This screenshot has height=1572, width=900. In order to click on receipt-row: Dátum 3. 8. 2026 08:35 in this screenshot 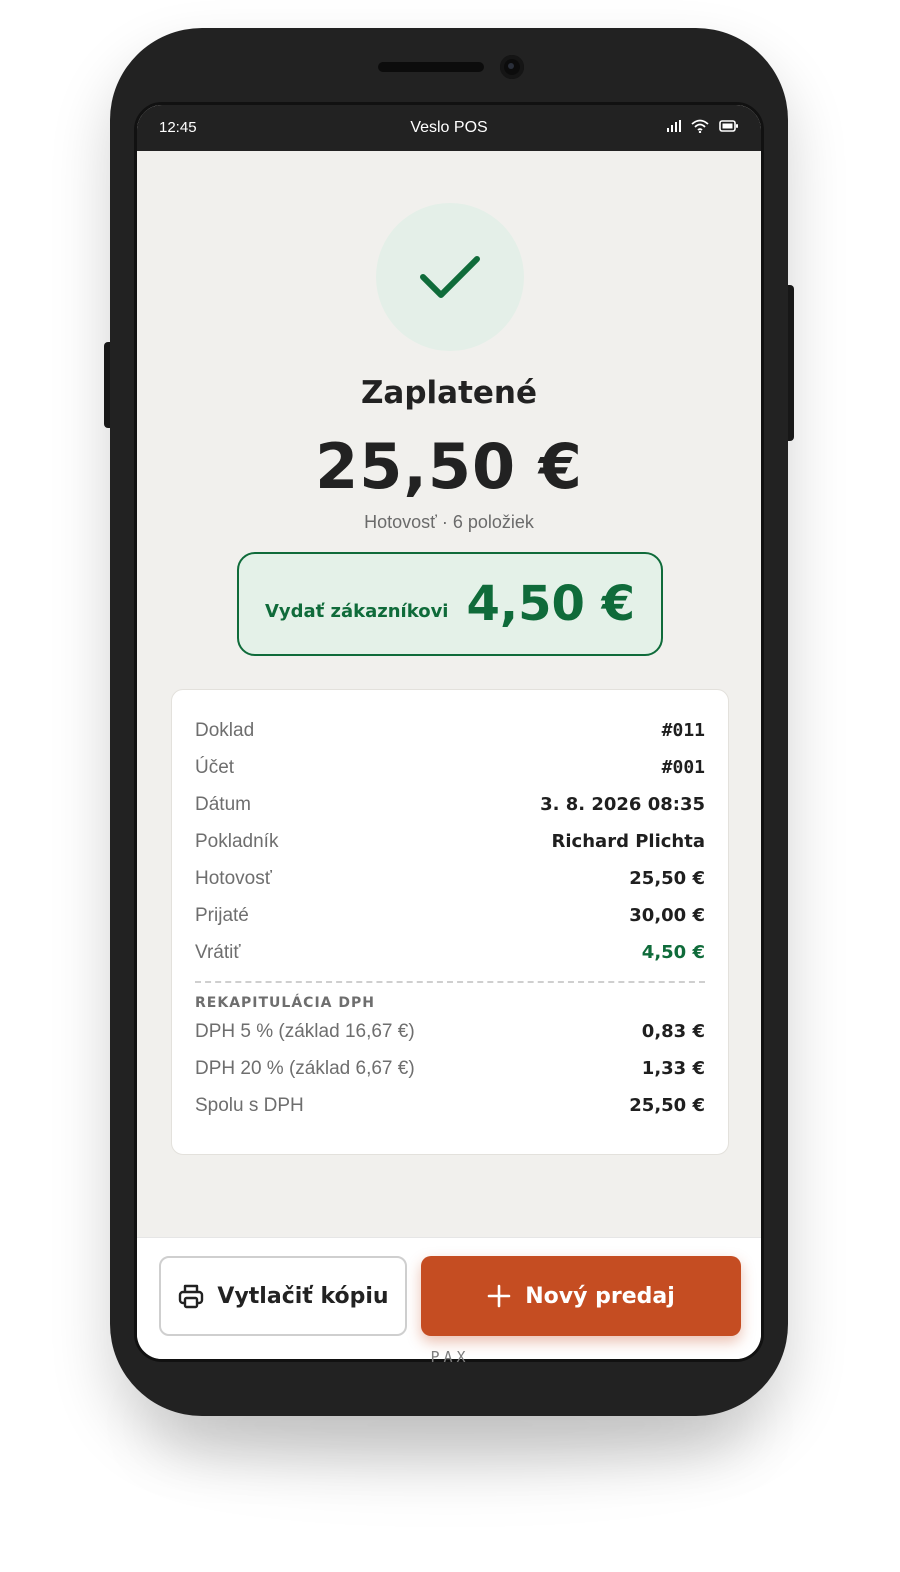, I will do `click(450, 804)`.